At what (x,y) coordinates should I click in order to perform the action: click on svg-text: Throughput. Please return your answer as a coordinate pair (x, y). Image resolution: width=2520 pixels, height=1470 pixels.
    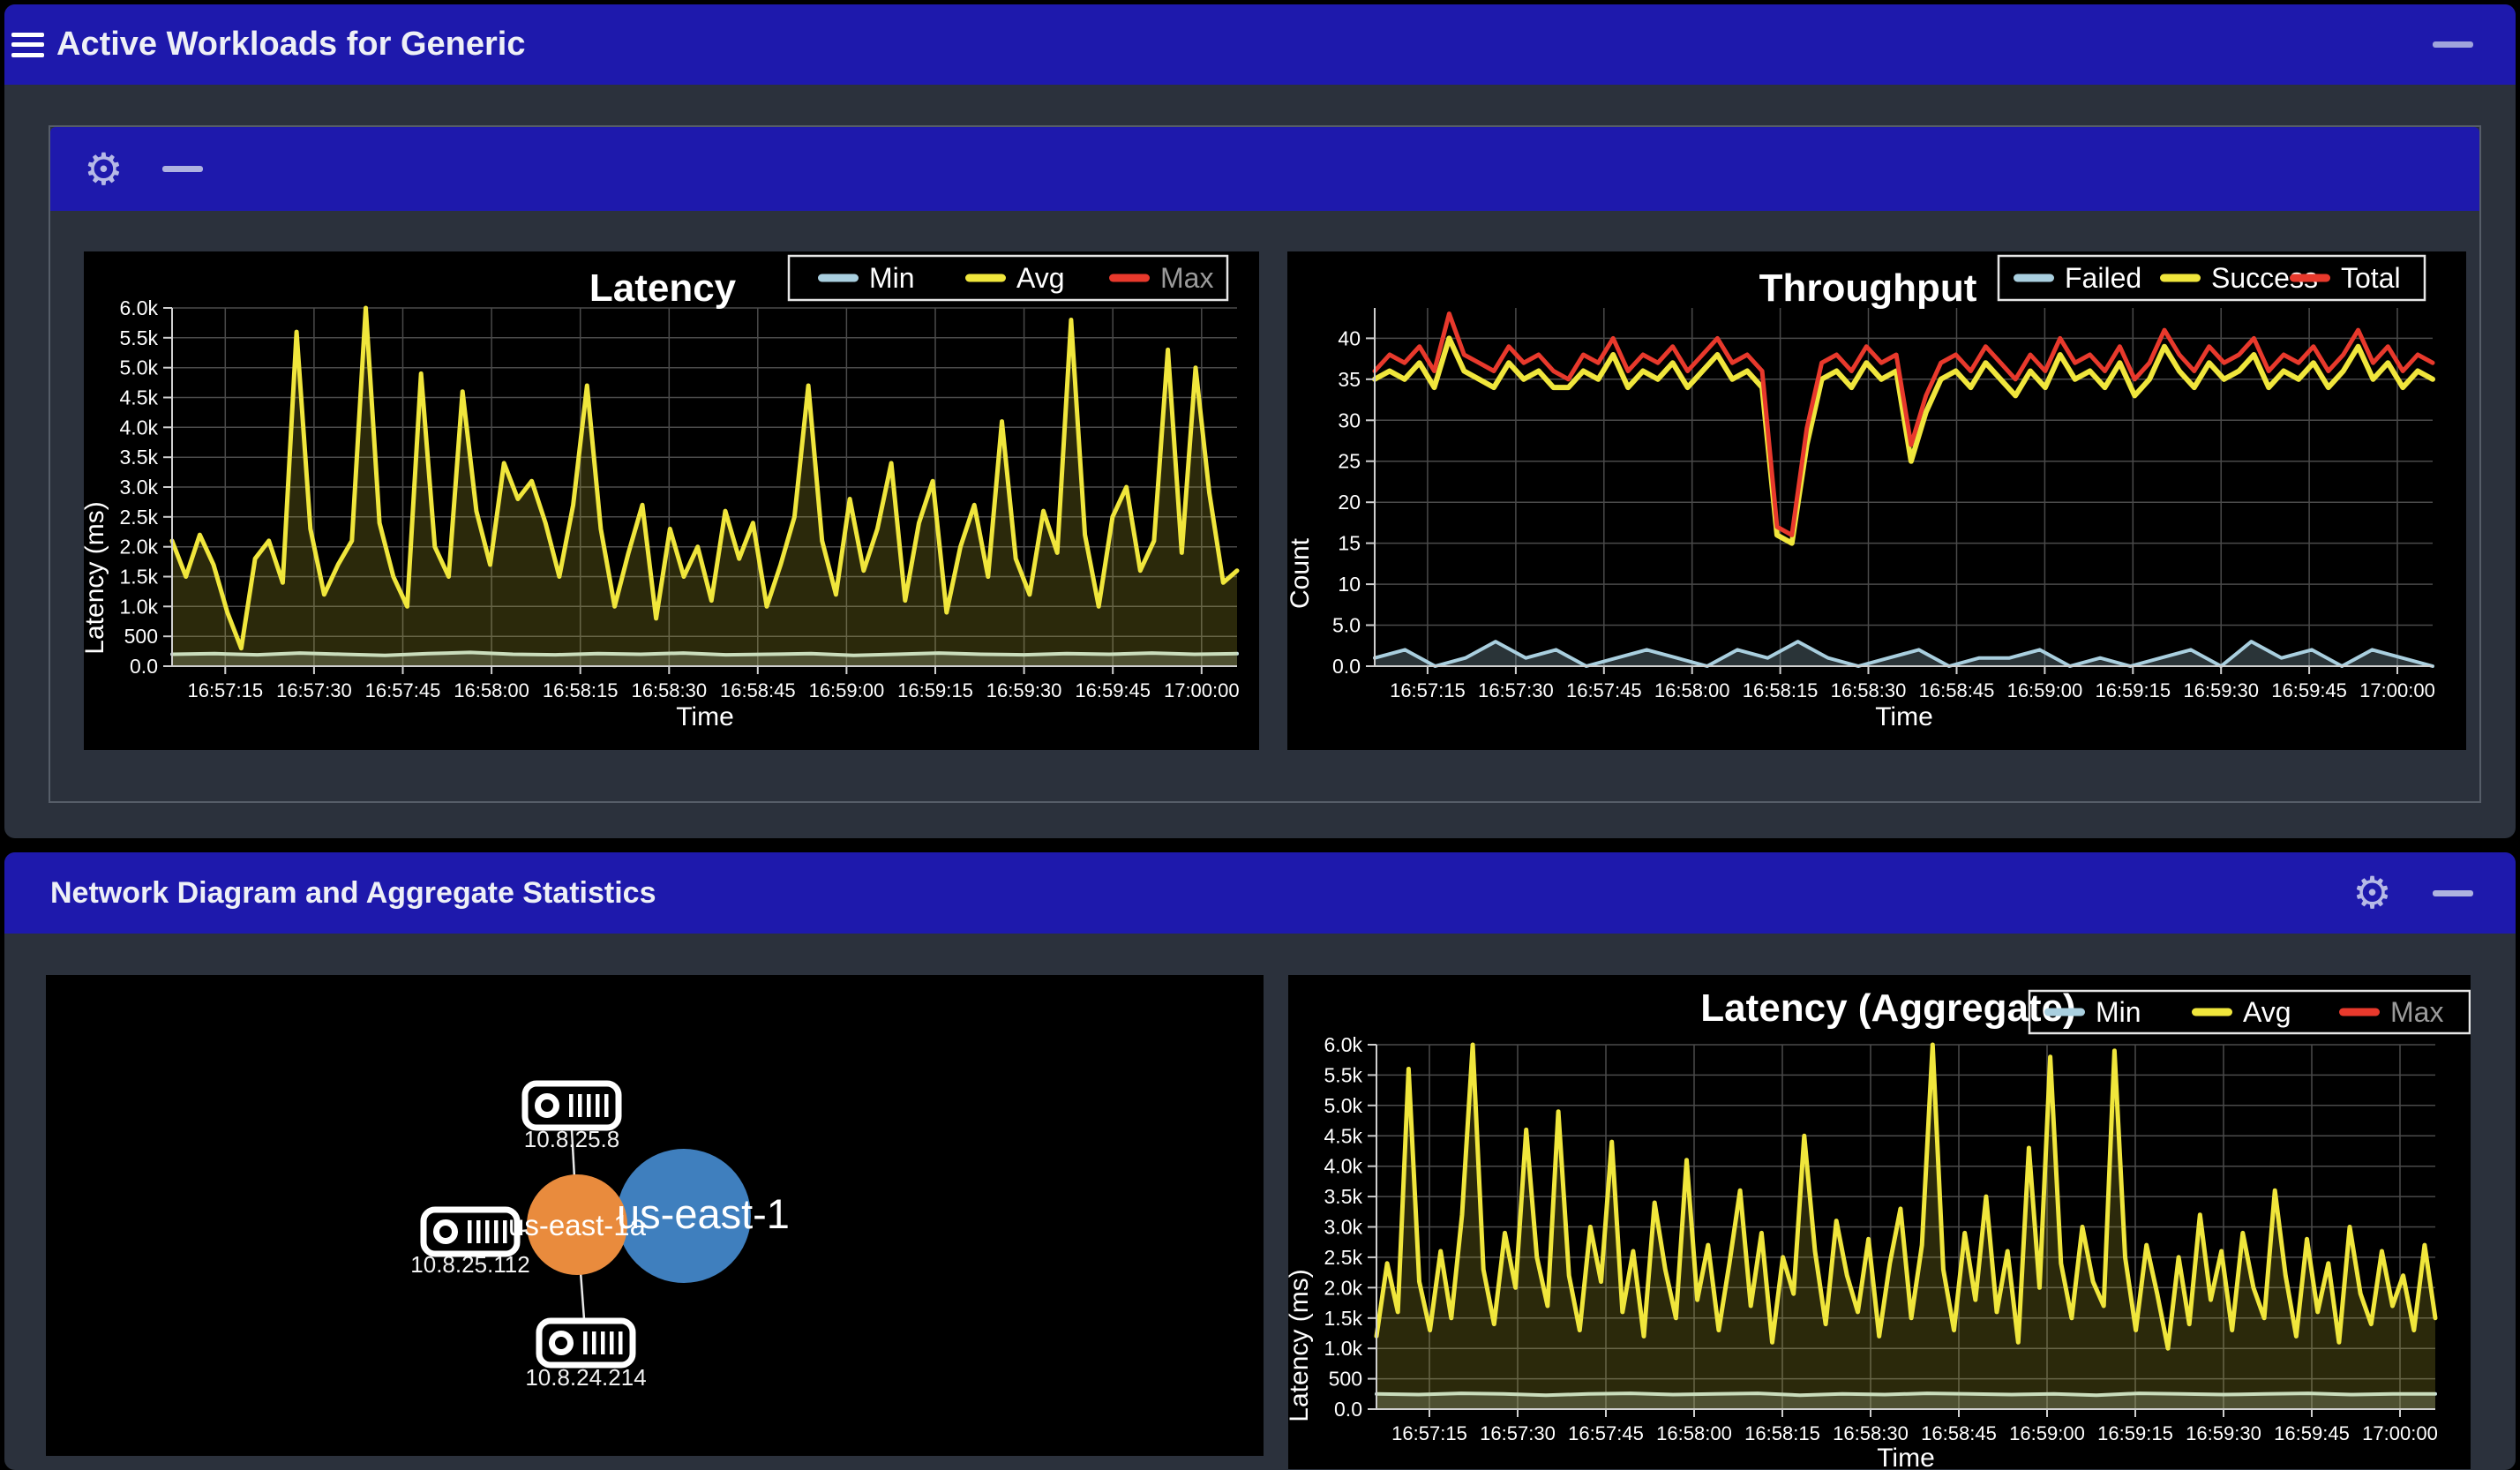
    Looking at the image, I should click on (1868, 288).